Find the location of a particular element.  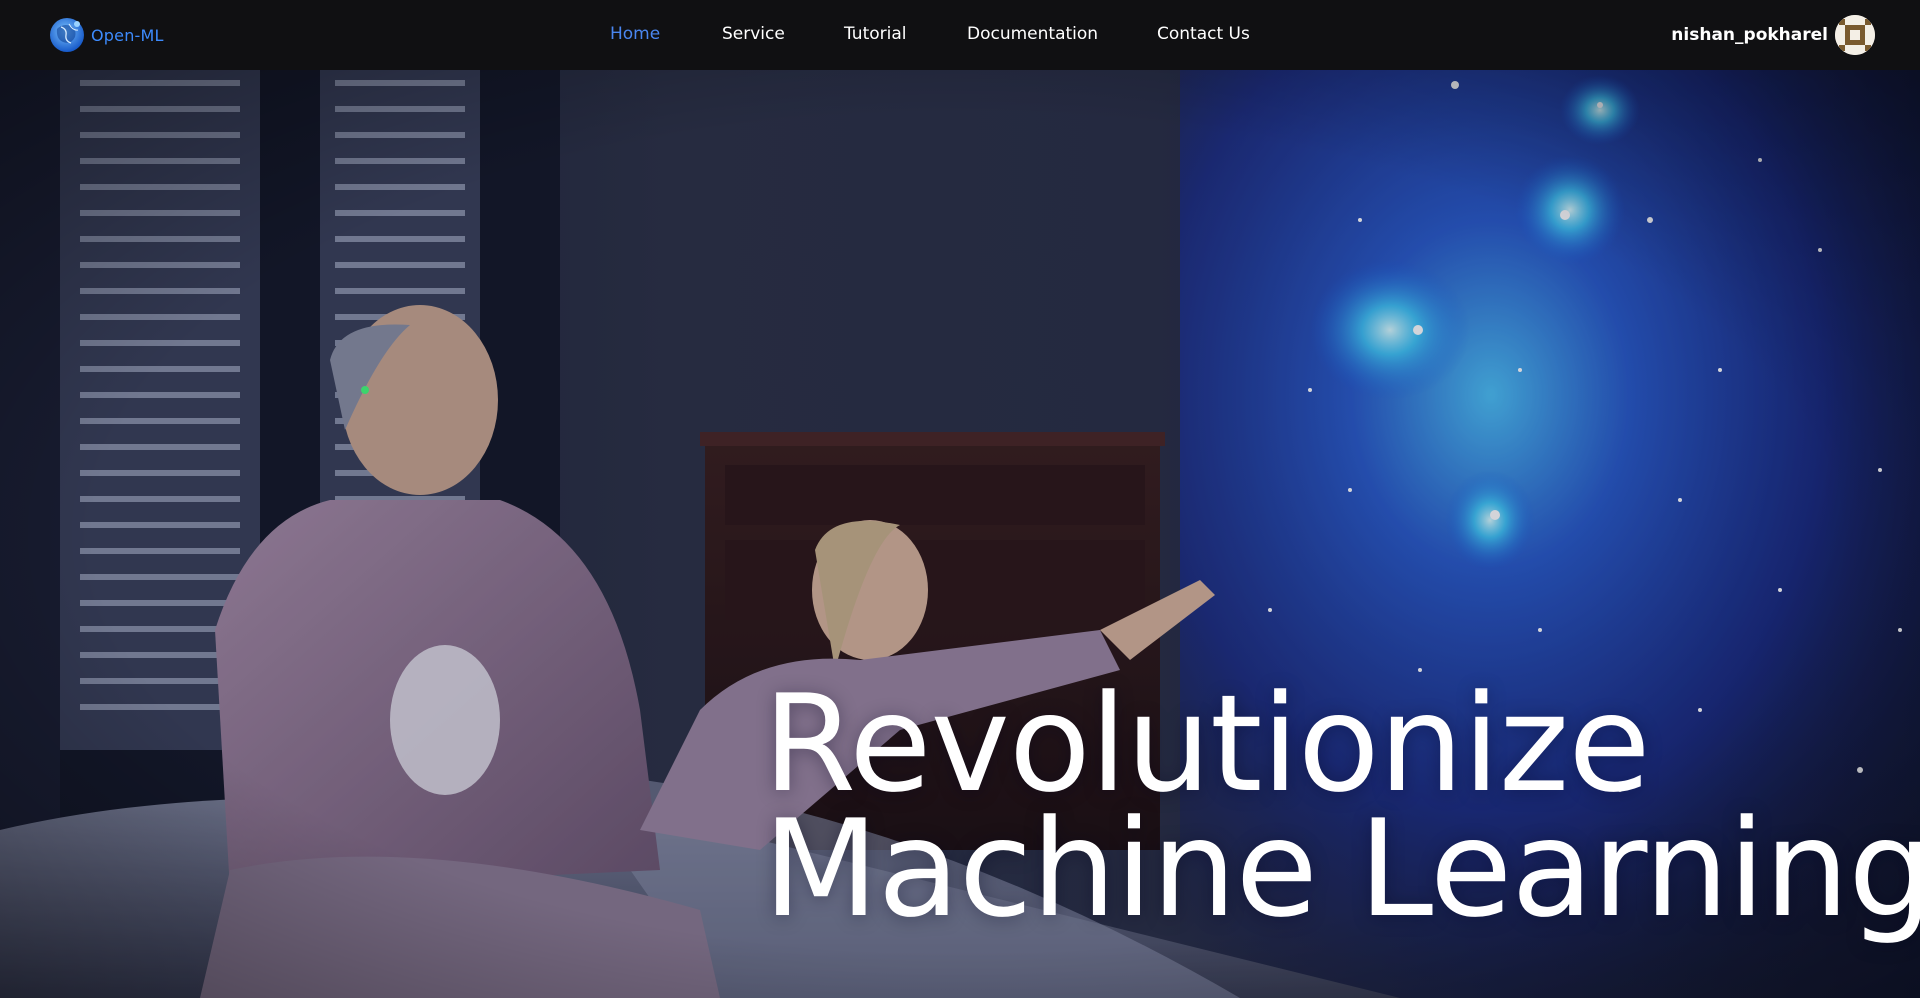

nav-contact-us: Contact Us is located at coordinates (1203, 34).